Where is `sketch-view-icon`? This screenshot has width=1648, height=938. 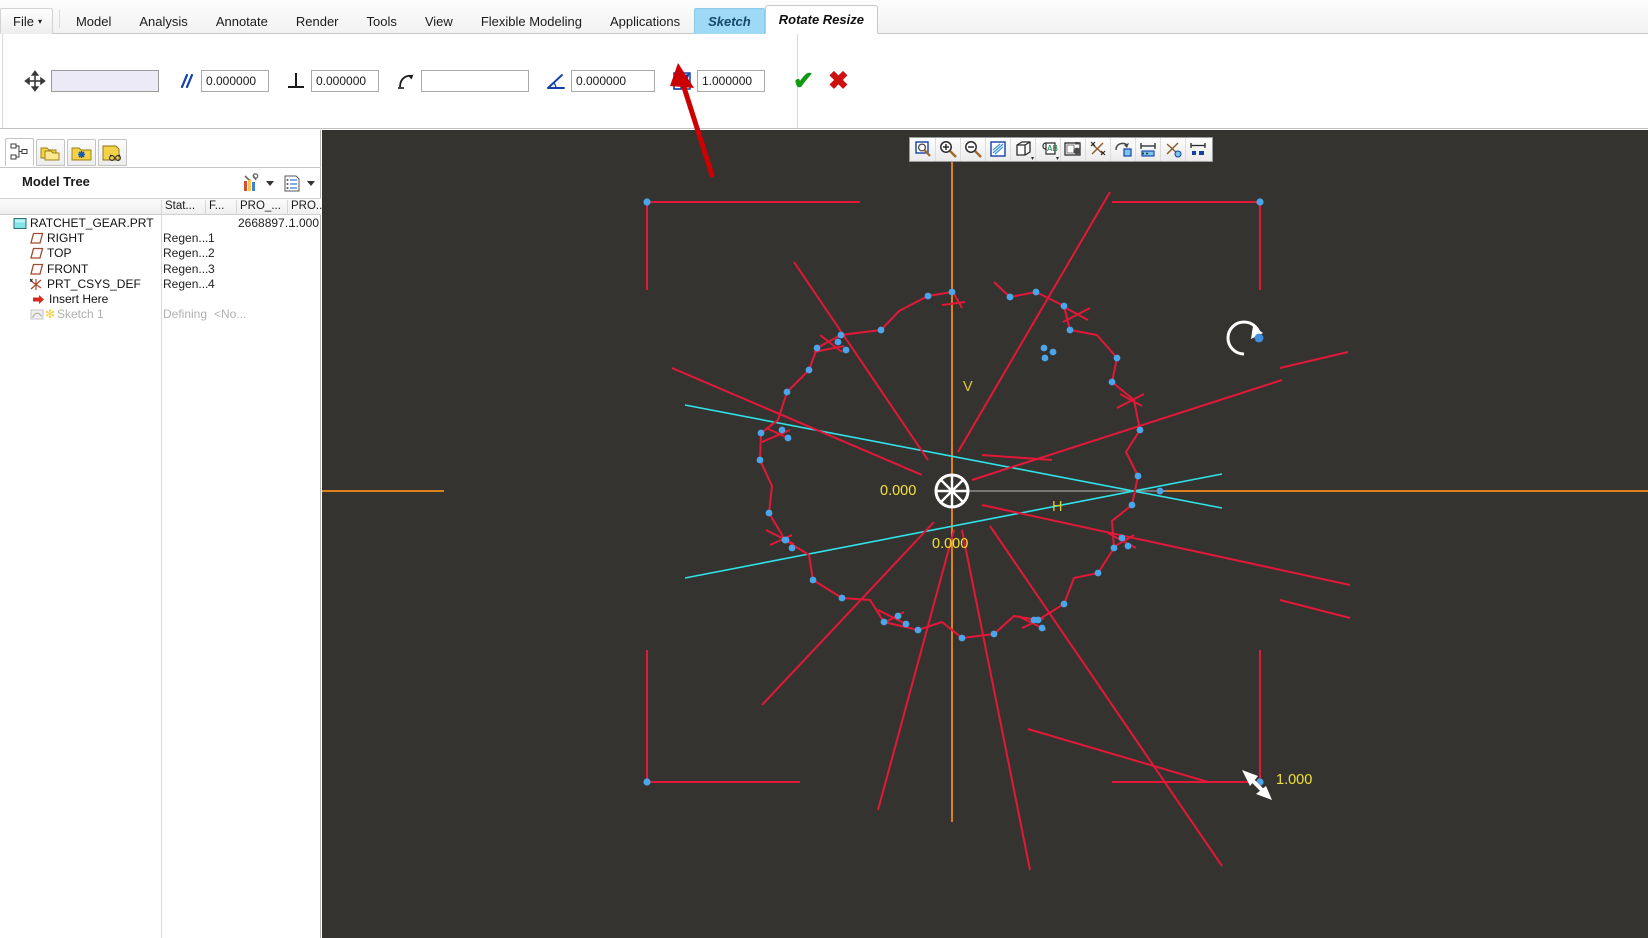 sketch-view-icon is located at coordinates (1123, 149).